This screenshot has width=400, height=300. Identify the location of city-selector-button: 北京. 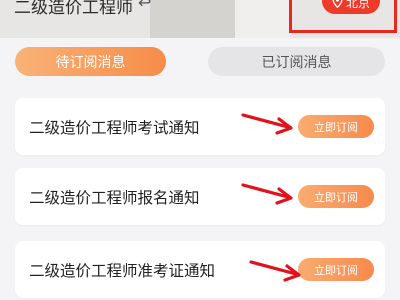
(351, 7).